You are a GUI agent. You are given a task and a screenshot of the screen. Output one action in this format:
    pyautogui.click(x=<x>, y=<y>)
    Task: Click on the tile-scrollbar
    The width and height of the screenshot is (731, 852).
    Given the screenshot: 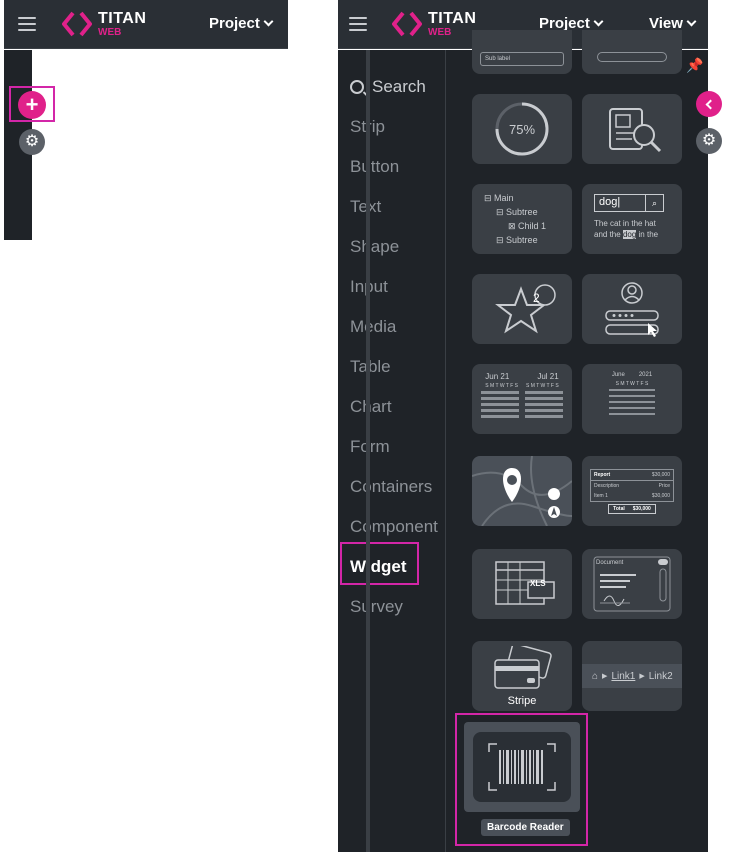 What is the action you would take?
    pyautogui.click(x=368, y=451)
    